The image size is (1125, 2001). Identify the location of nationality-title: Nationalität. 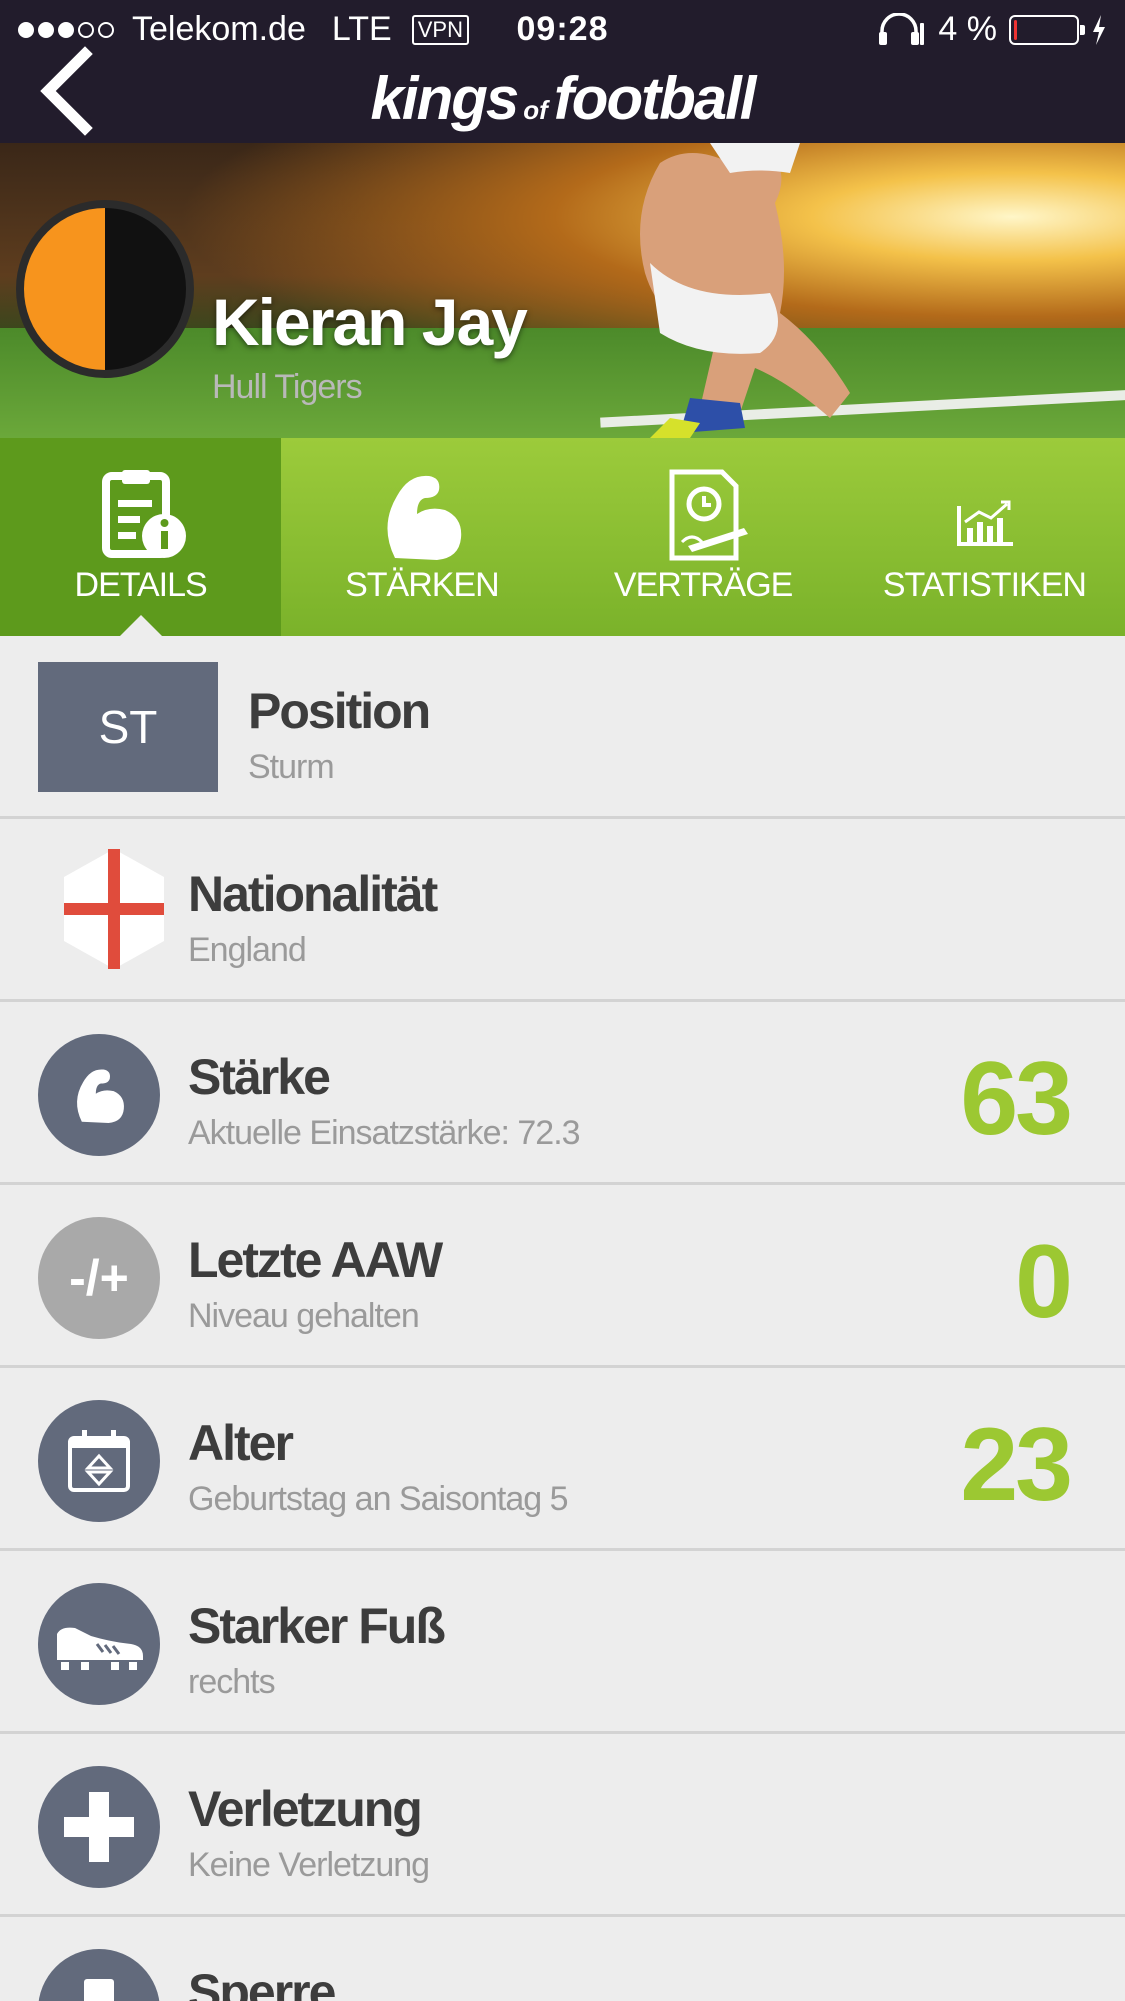
(313, 894).